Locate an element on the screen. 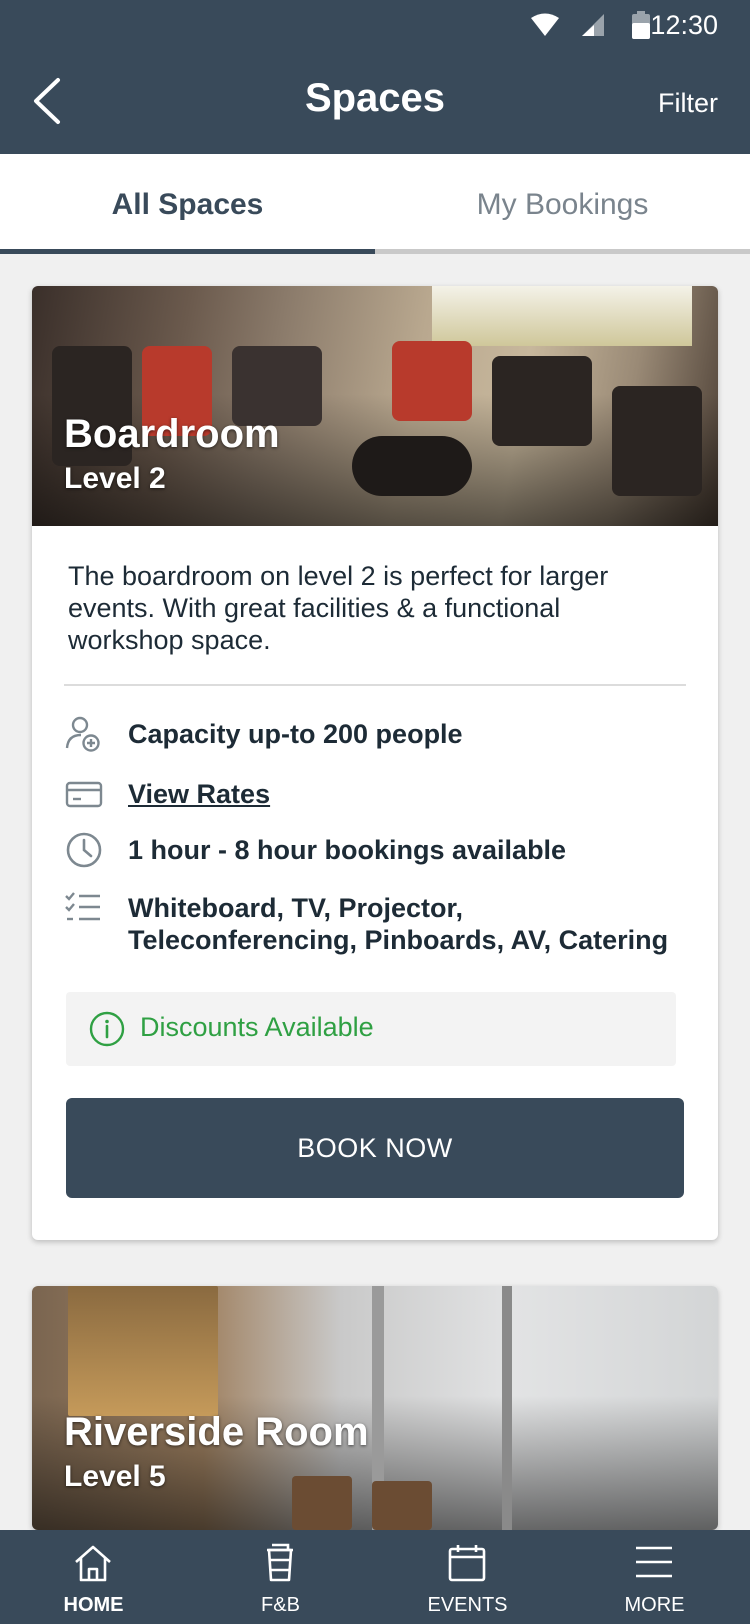  menu-icon is located at coordinates (654, 1562).